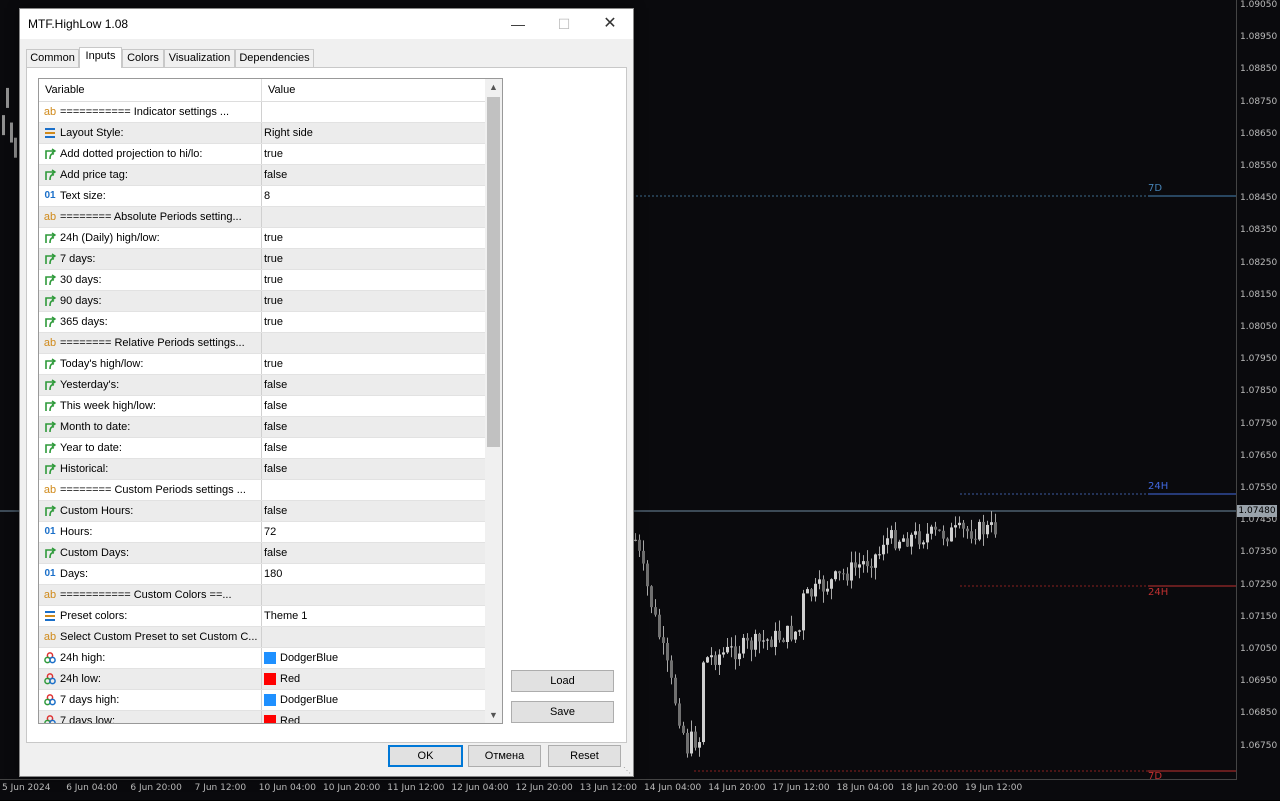 The height and width of the screenshot is (801, 1280). I want to click on table-row: 365 days: true, so click(262, 322).